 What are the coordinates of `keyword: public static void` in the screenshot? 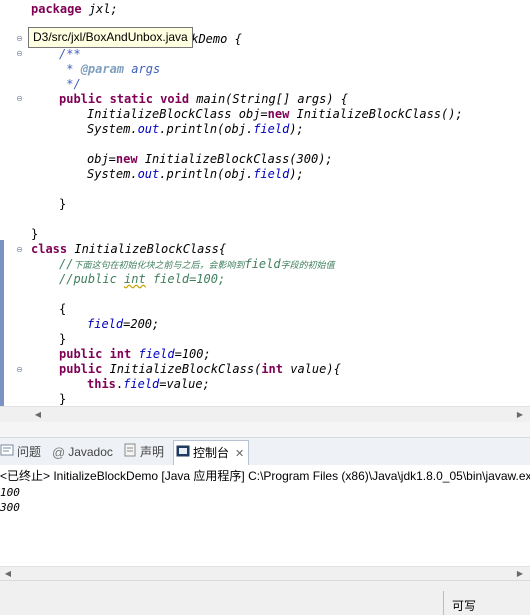 It's located at (124, 99).